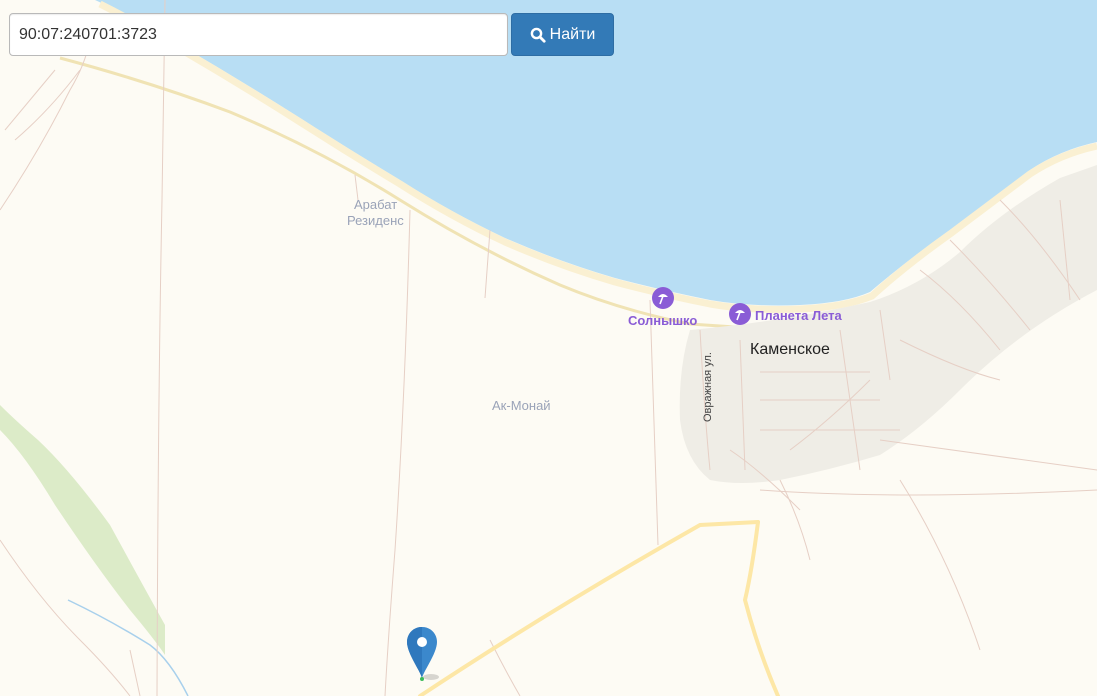 Image resolution: width=1097 pixels, height=696 pixels. I want to click on place-label-kamenskoe: Каменское, so click(790, 349).